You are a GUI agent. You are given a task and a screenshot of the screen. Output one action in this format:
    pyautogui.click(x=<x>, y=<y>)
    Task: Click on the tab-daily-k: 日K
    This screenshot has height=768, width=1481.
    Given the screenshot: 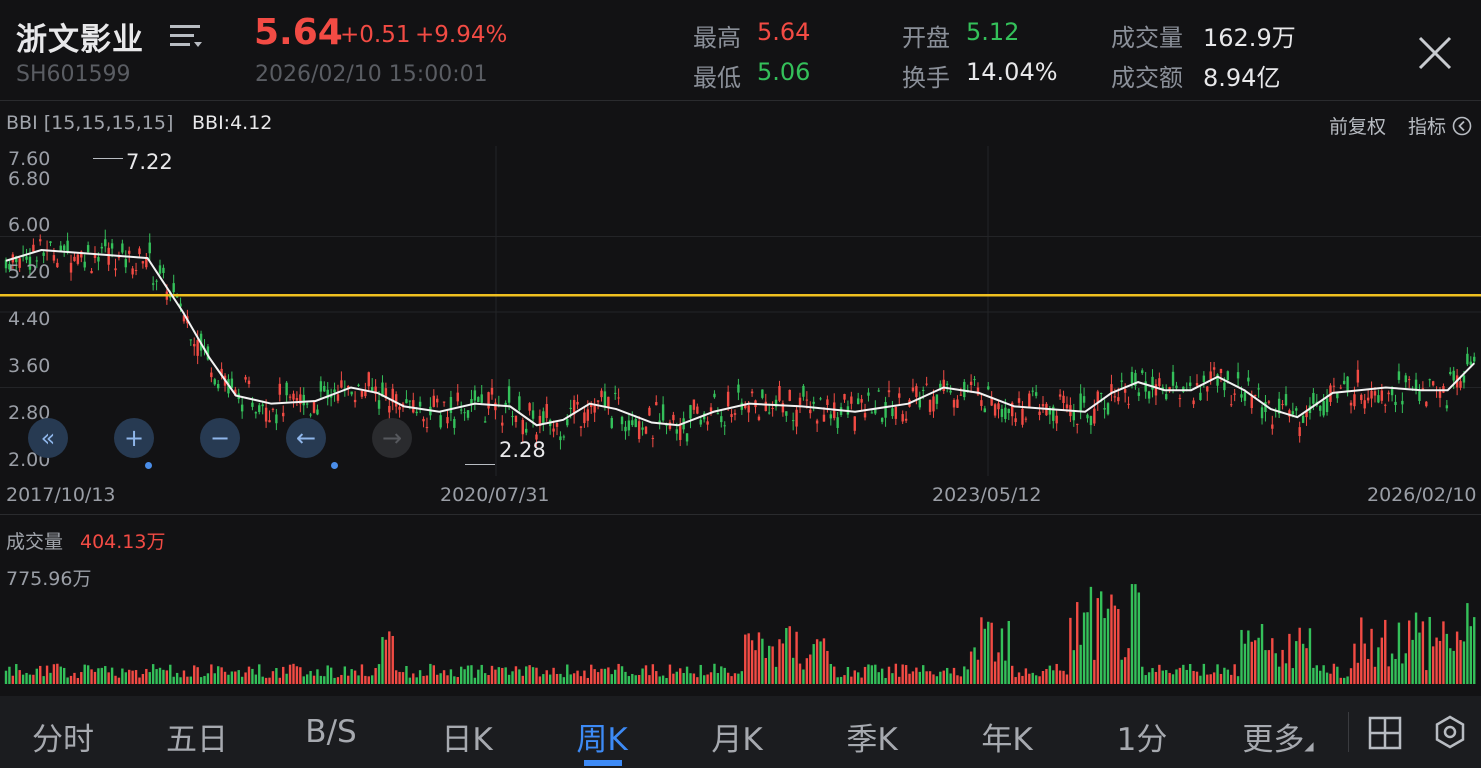 What is the action you would take?
    pyautogui.click(x=467, y=736)
    